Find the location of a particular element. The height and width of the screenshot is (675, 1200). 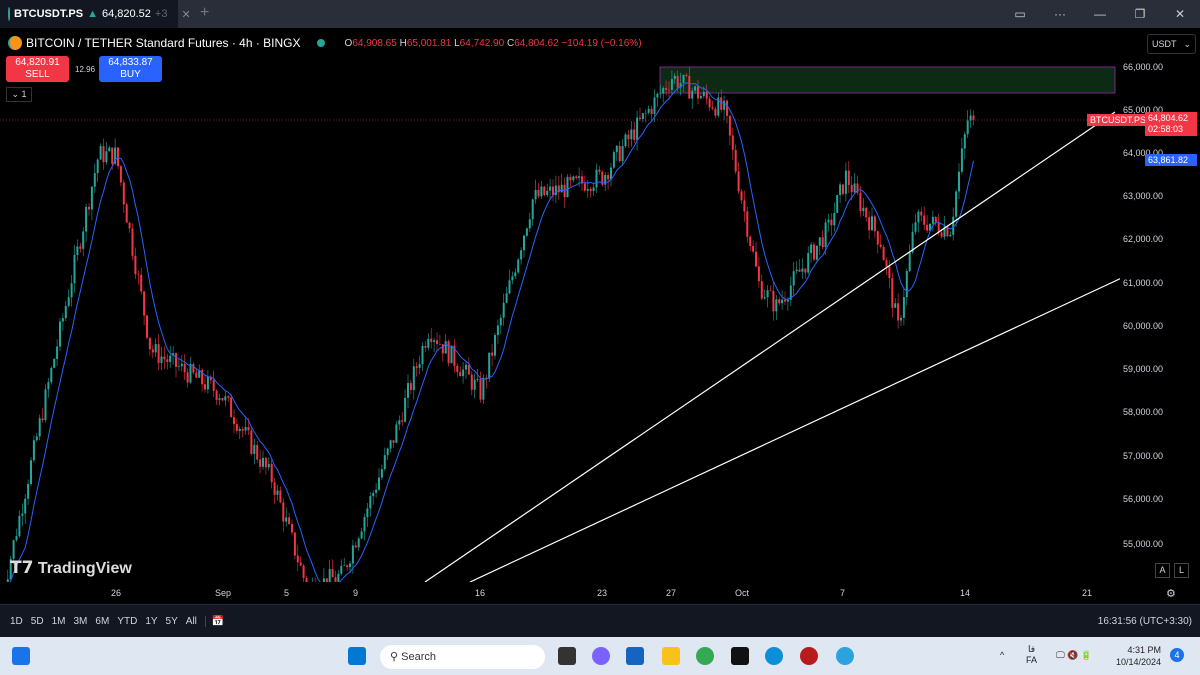

range-ytd: YTD is located at coordinates (127, 621).